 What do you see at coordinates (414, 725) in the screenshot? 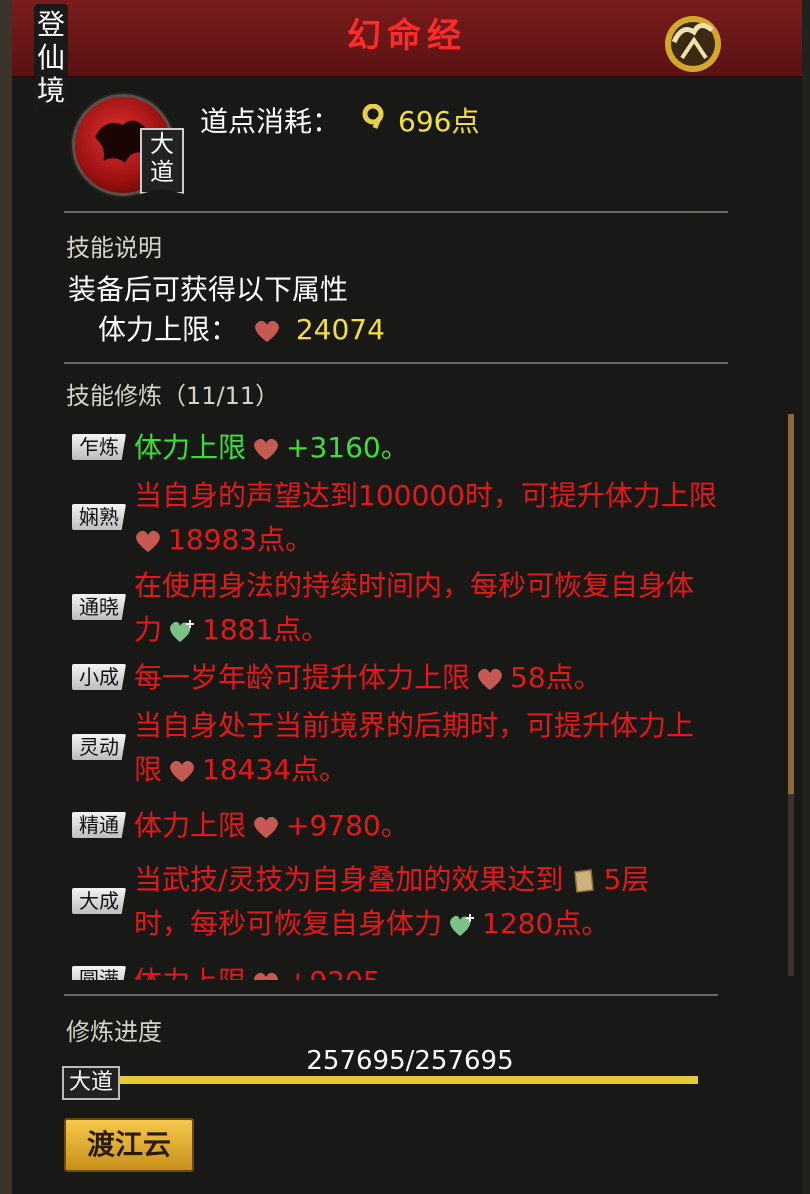
I see `row-line: 当自身处于当前境界的后期时，可提升体力上` at bounding box center [414, 725].